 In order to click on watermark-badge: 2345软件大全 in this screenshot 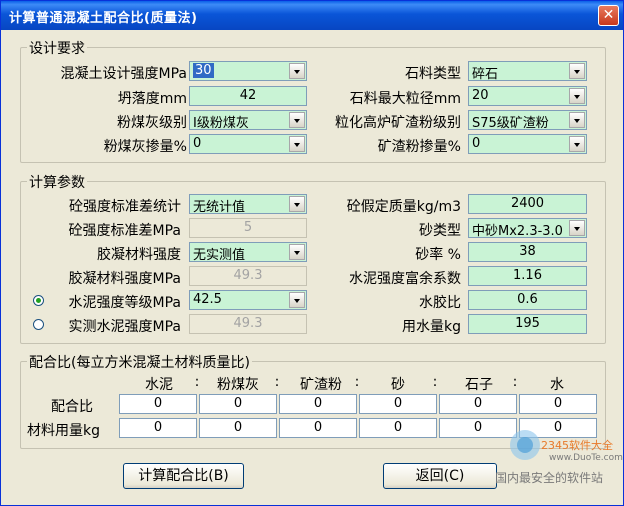, I will do `click(577, 445)`.